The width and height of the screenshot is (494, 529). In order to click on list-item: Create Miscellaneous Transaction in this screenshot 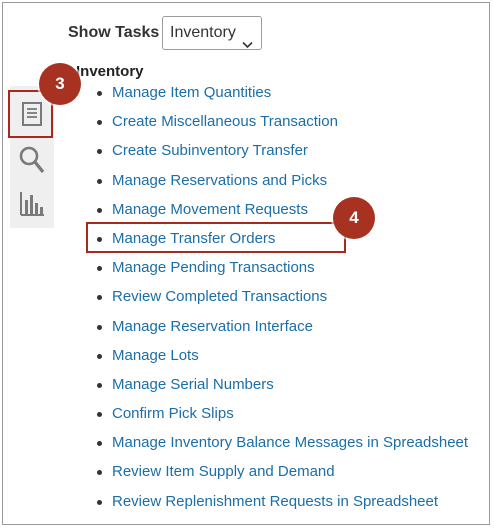, I will do `click(281, 126)`.